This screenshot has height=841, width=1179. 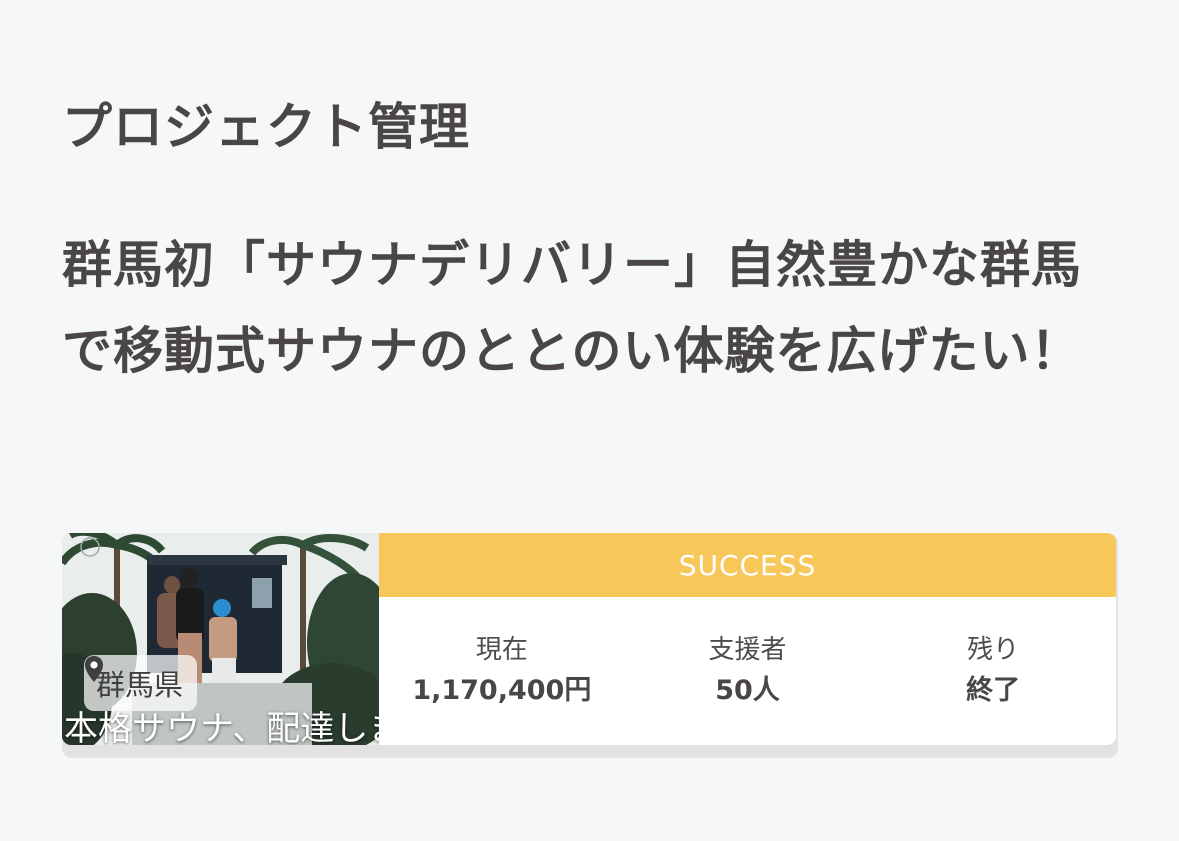 I want to click on location-pin-icon, so click(x=94, y=669).